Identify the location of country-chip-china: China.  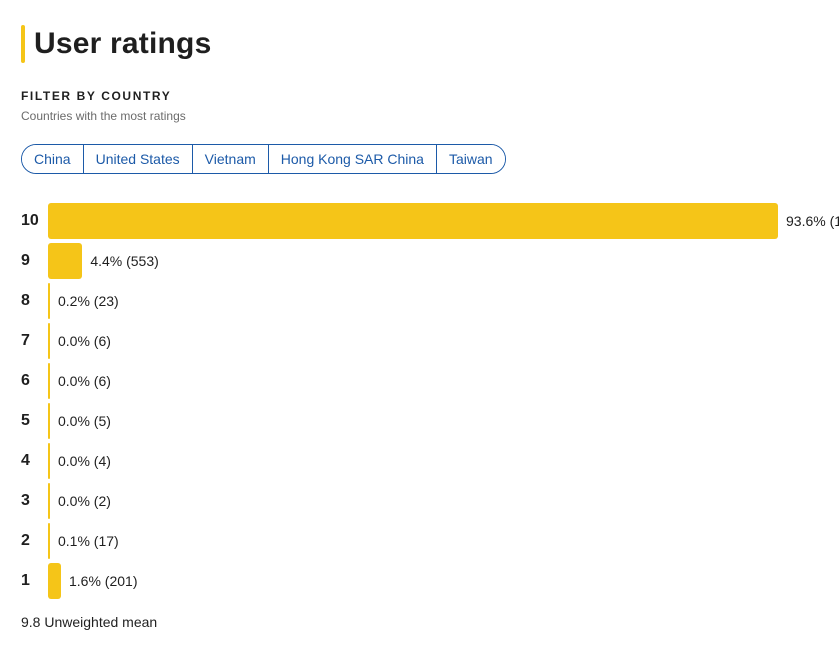
(53, 159).